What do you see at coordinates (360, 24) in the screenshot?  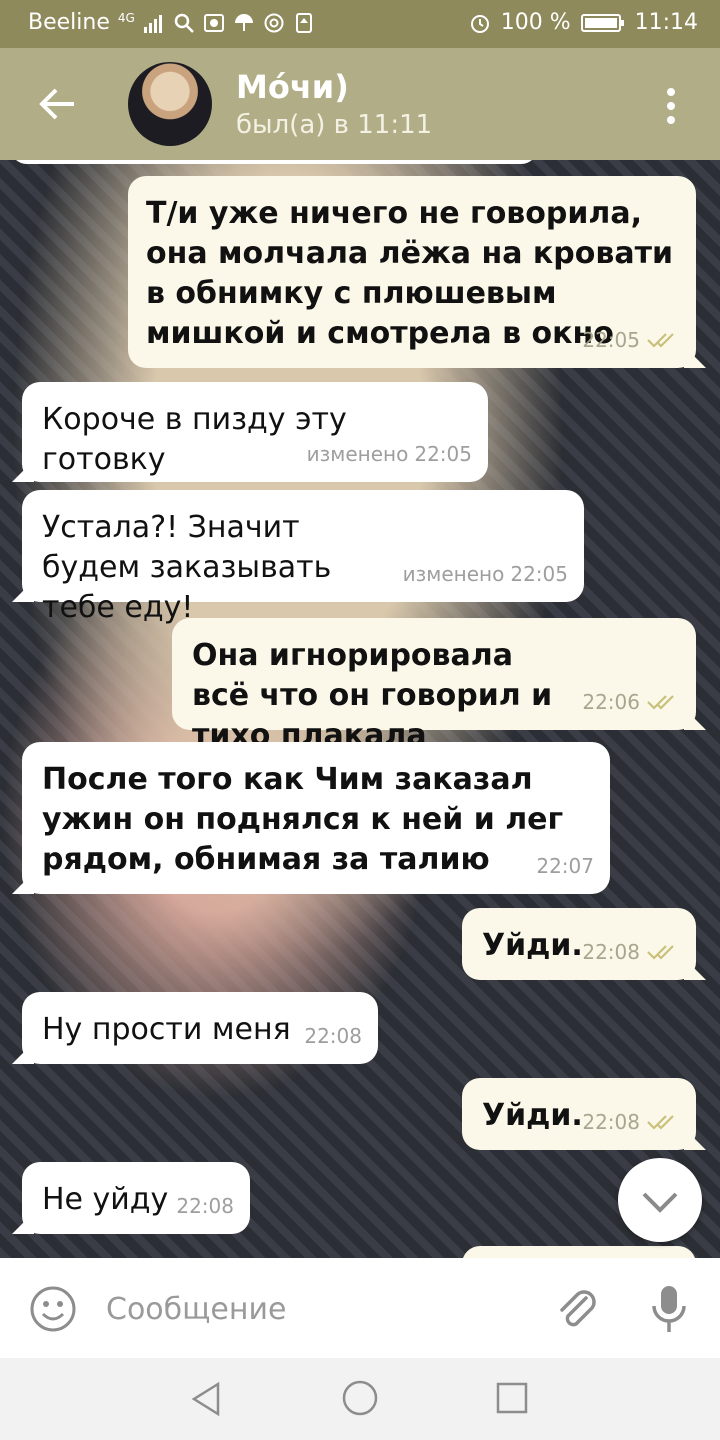 I see `status-bar: Beeline 4G 100 % 11:14` at bounding box center [360, 24].